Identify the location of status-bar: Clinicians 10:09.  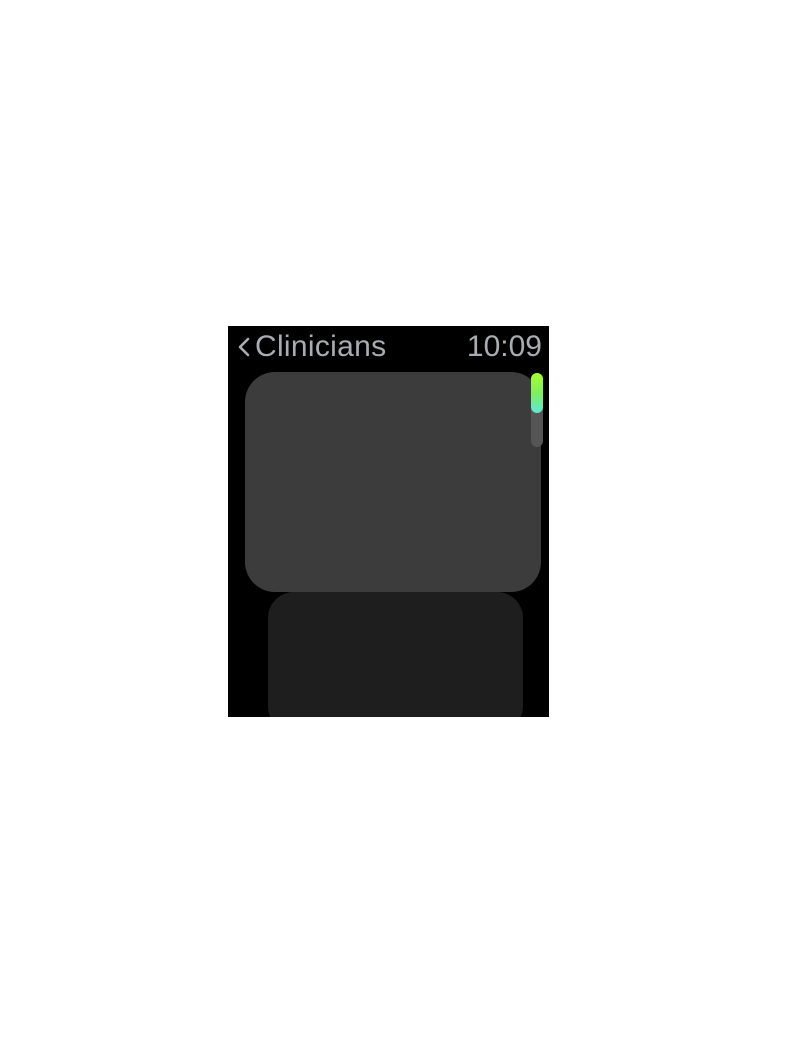
(388, 347).